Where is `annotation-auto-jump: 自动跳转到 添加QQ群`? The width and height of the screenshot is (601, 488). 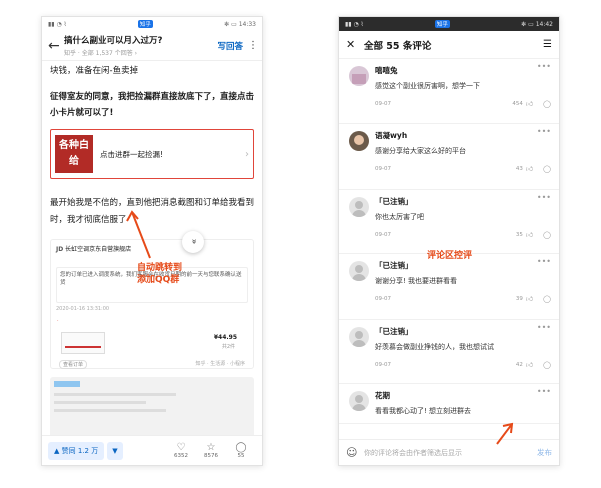 annotation-auto-jump: 自动跳转到 添加QQ群 is located at coordinates (160, 274).